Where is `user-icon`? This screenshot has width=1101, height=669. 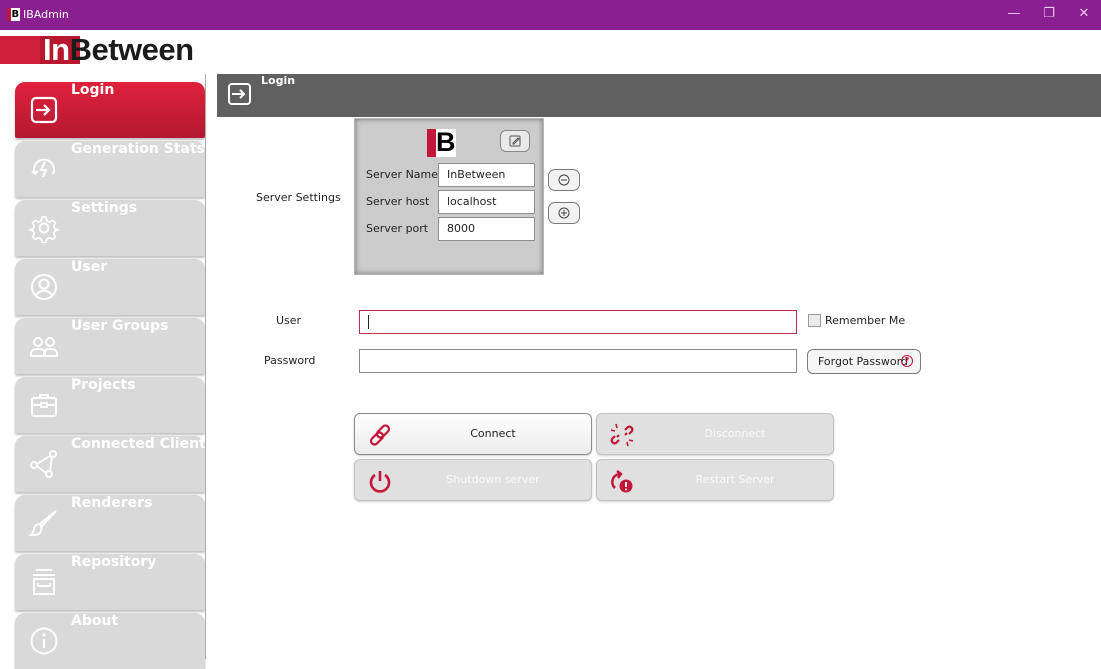
user-icon is located at coordinates (44, 287).